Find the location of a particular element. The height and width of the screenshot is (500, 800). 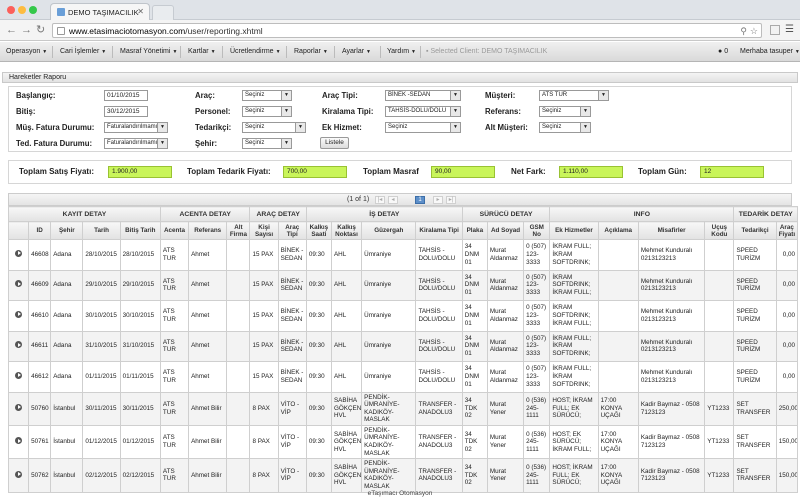

column-header: Kalkış Saati is located at coordinates (318, 230).